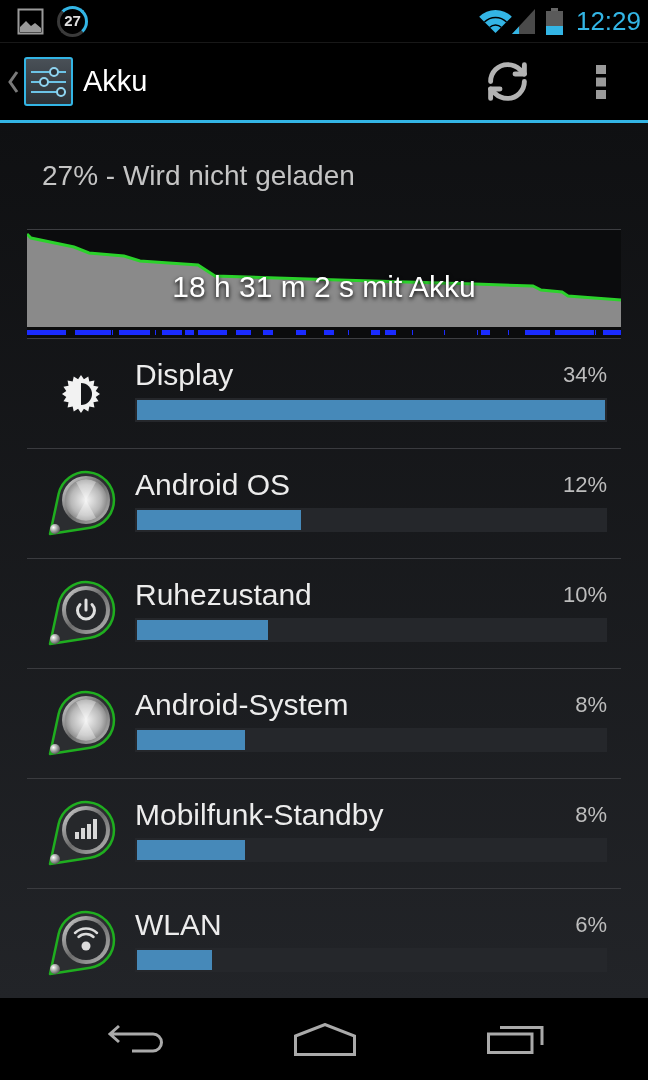 The height and width of the screenshot is (1080, 648). I want to click on screen-title: Akku, so click(115, 81).